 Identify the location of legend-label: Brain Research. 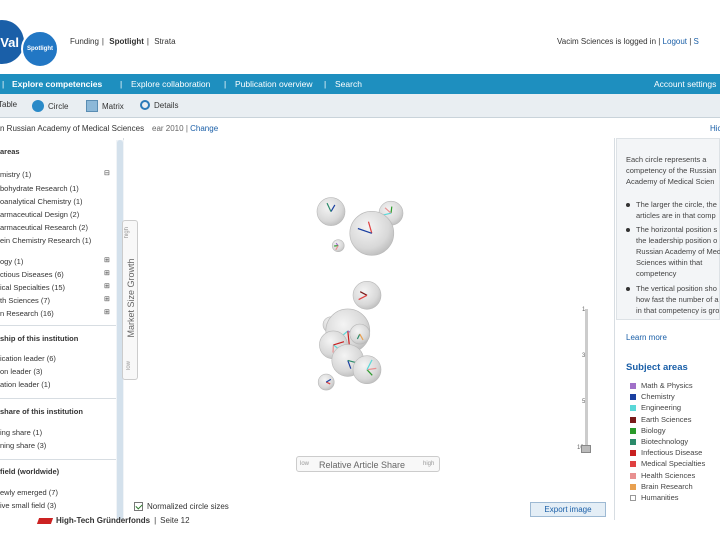
(667, 486).